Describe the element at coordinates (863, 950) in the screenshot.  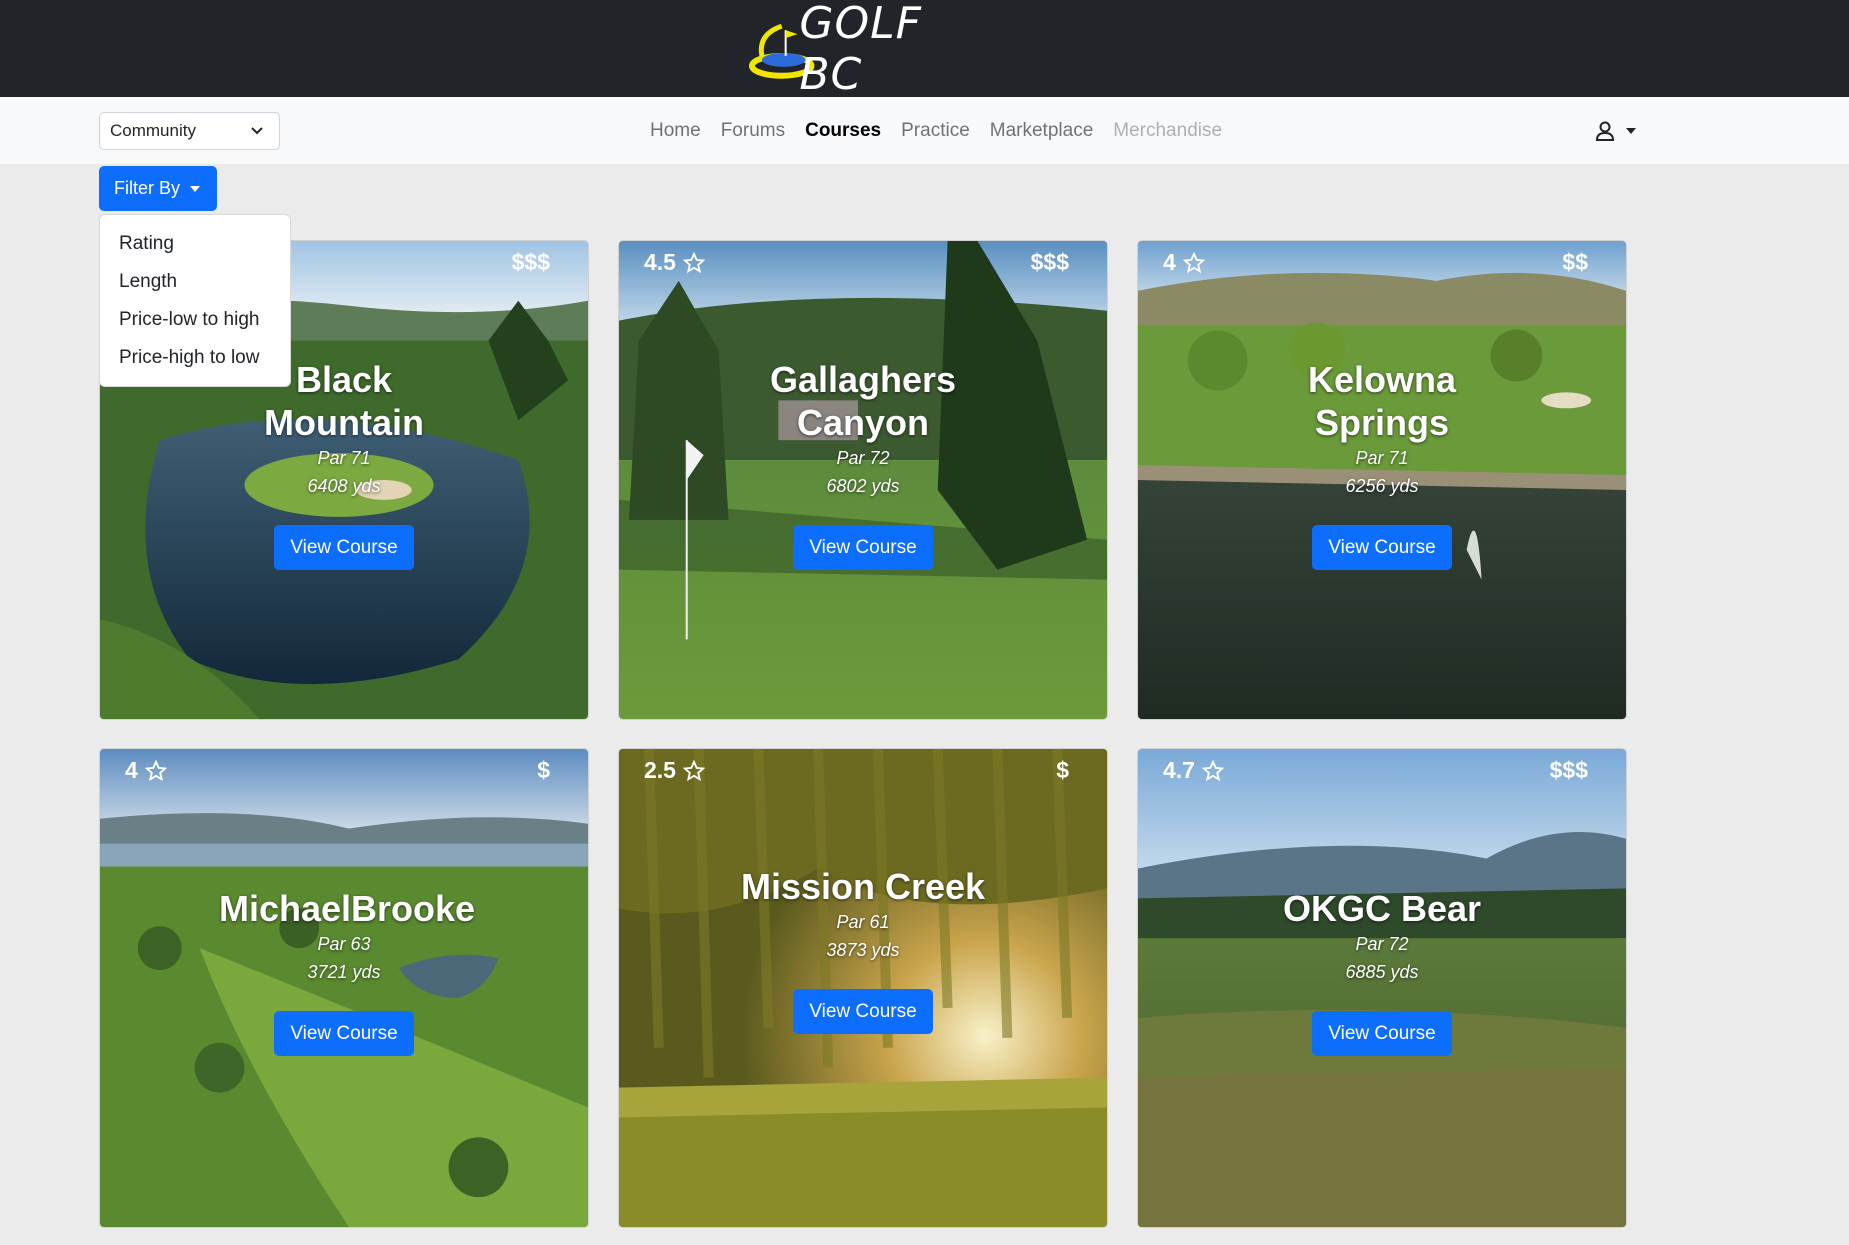
I see `course-length: 3873 yds` at that location.